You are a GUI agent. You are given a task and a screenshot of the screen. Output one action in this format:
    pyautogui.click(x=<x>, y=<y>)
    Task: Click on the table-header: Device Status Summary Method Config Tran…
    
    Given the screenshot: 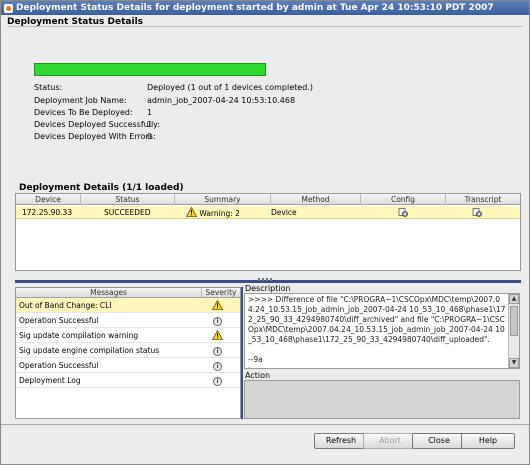 What is the action you would take?
    pyautogui.click(x=268, y=199)
    